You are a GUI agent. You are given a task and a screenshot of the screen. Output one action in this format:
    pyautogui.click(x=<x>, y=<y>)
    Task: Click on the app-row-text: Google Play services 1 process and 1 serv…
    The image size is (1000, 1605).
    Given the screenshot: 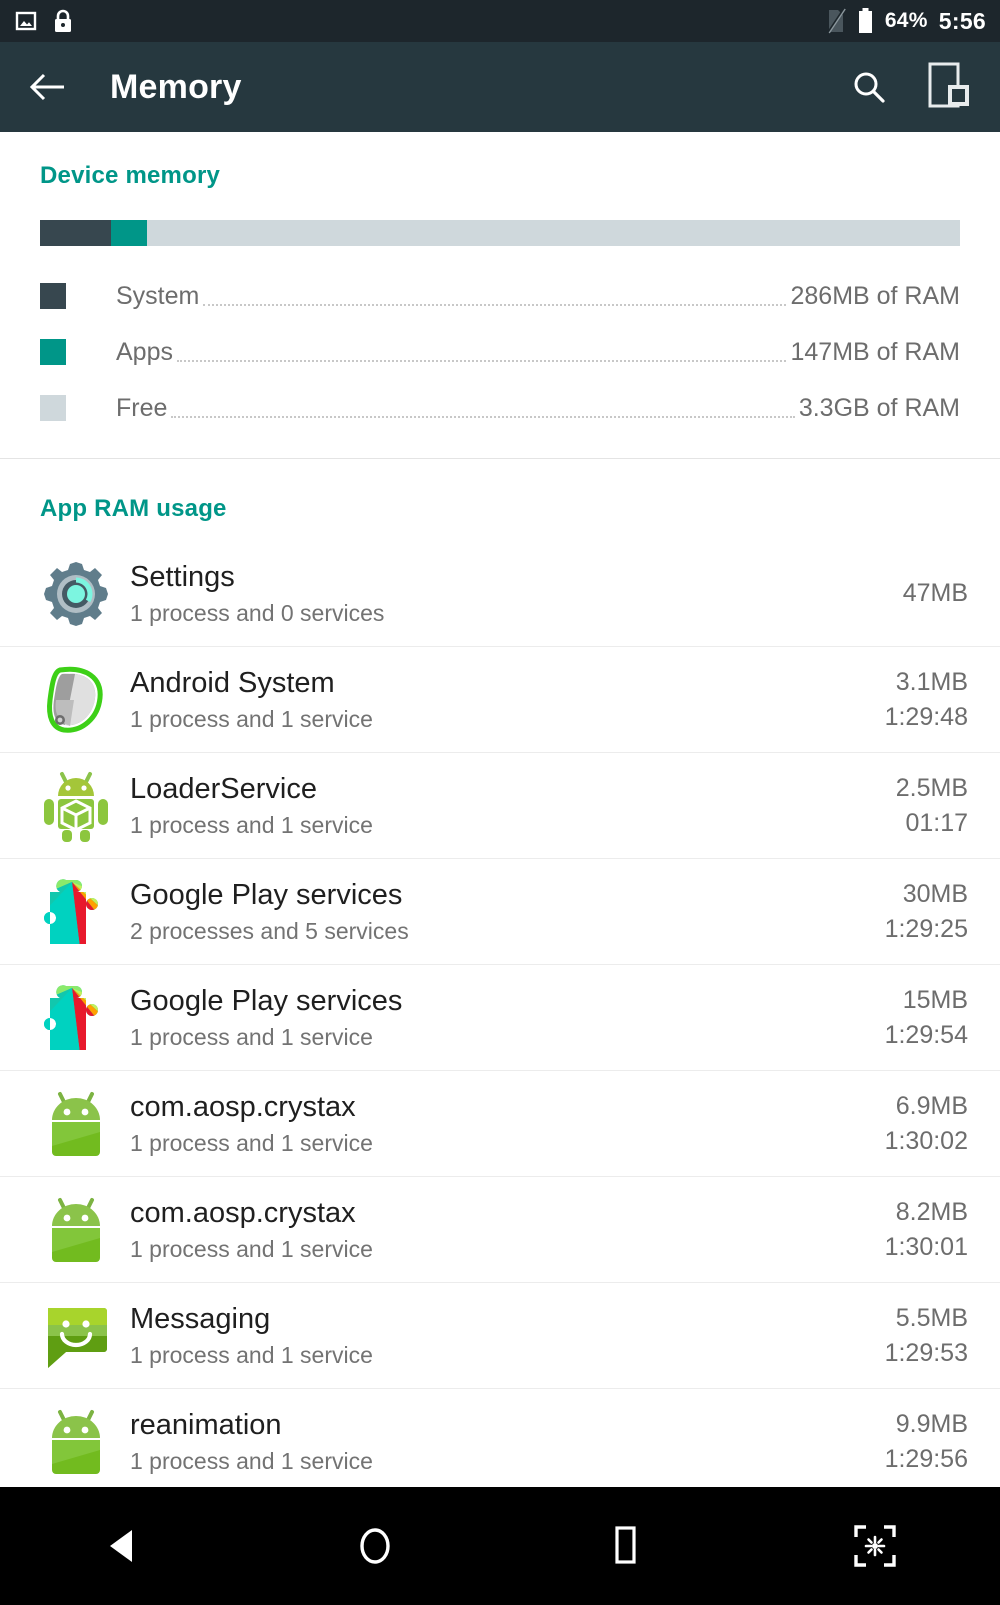 What is the action you would take?
    pyautogui.click(x=266, y=1018)
    